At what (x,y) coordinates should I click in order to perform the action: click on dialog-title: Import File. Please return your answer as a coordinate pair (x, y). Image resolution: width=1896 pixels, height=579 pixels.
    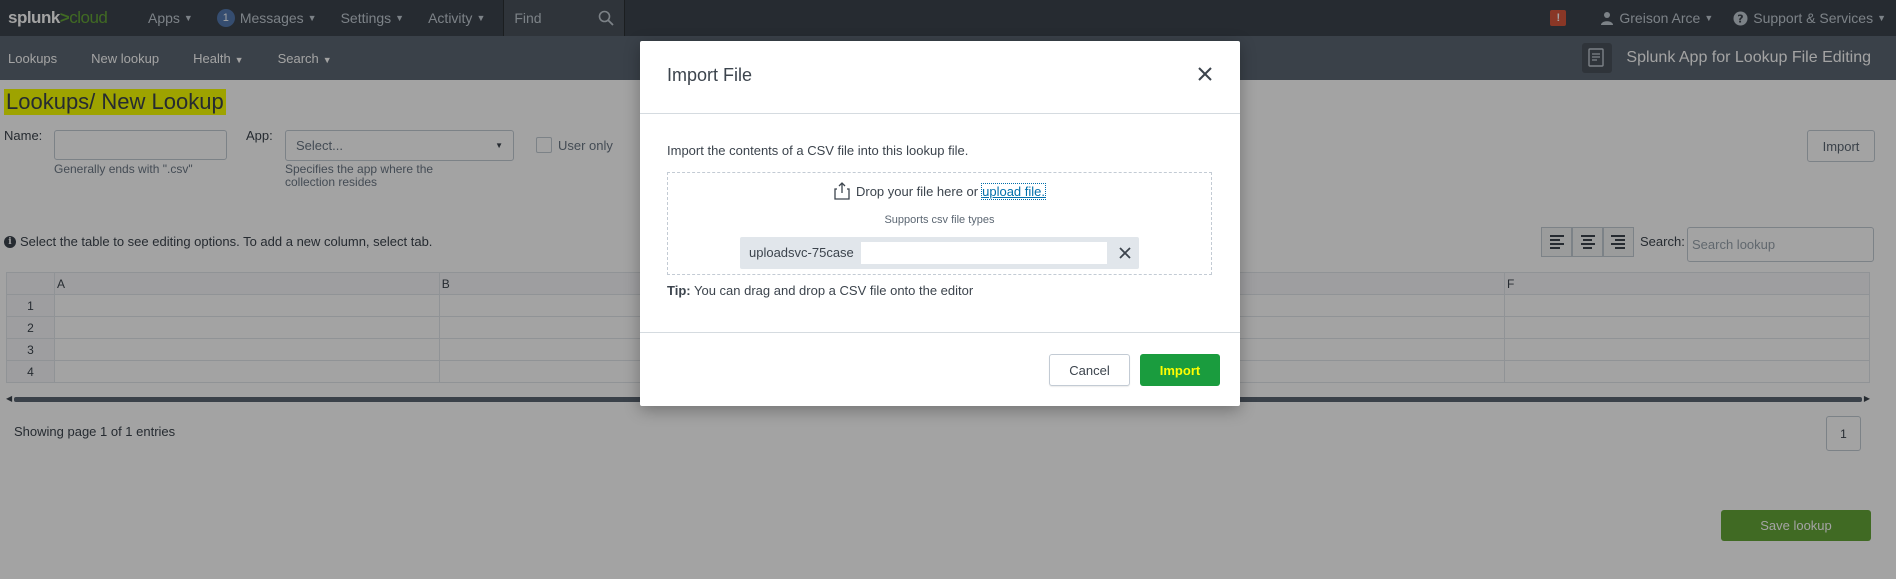
    Looking at the image, I should click on (710, 75).